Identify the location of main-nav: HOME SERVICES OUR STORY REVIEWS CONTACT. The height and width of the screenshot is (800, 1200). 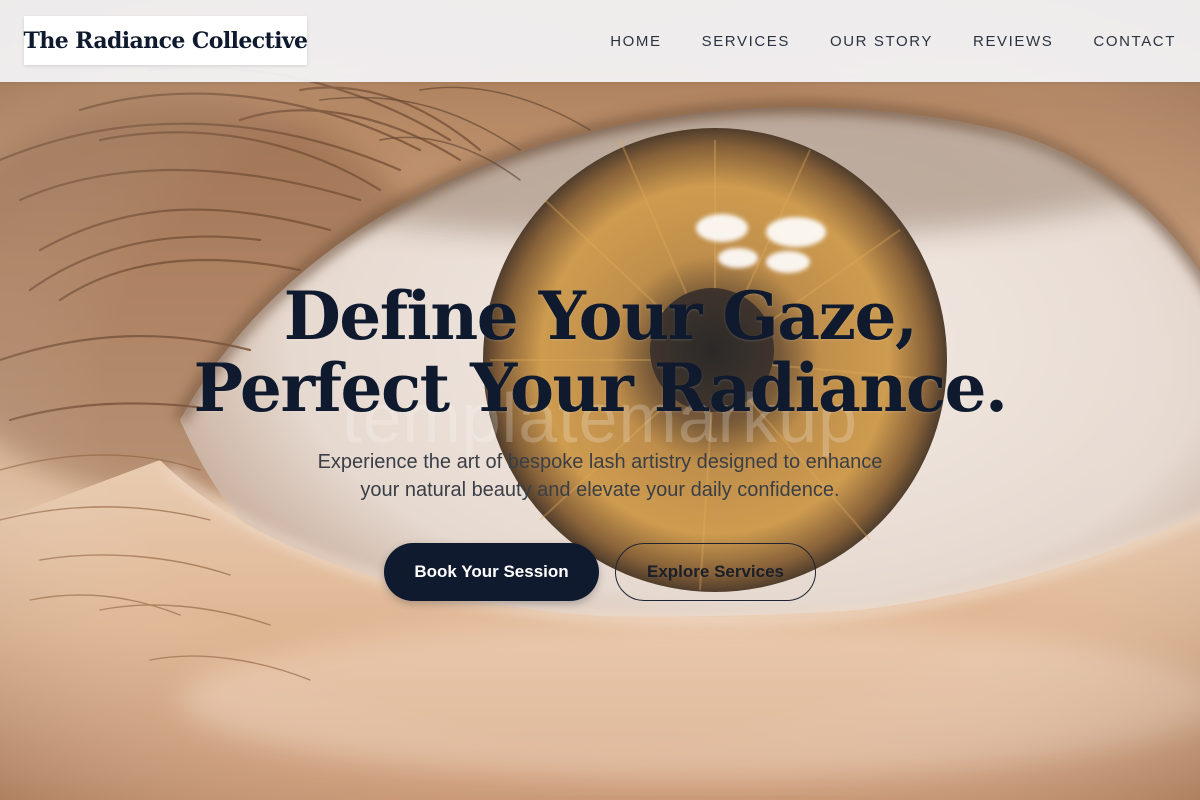
(893, 41).